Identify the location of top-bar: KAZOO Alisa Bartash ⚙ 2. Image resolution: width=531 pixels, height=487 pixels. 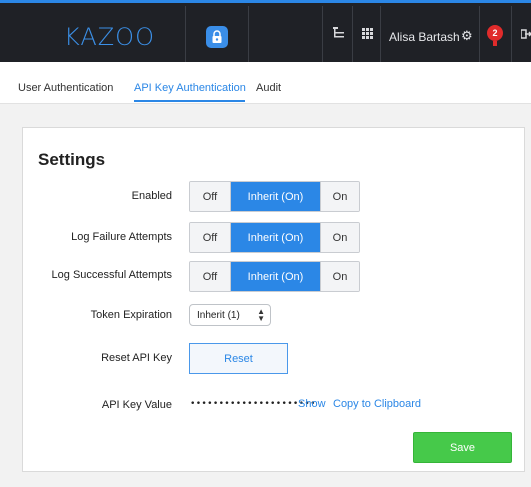
(265, 32).